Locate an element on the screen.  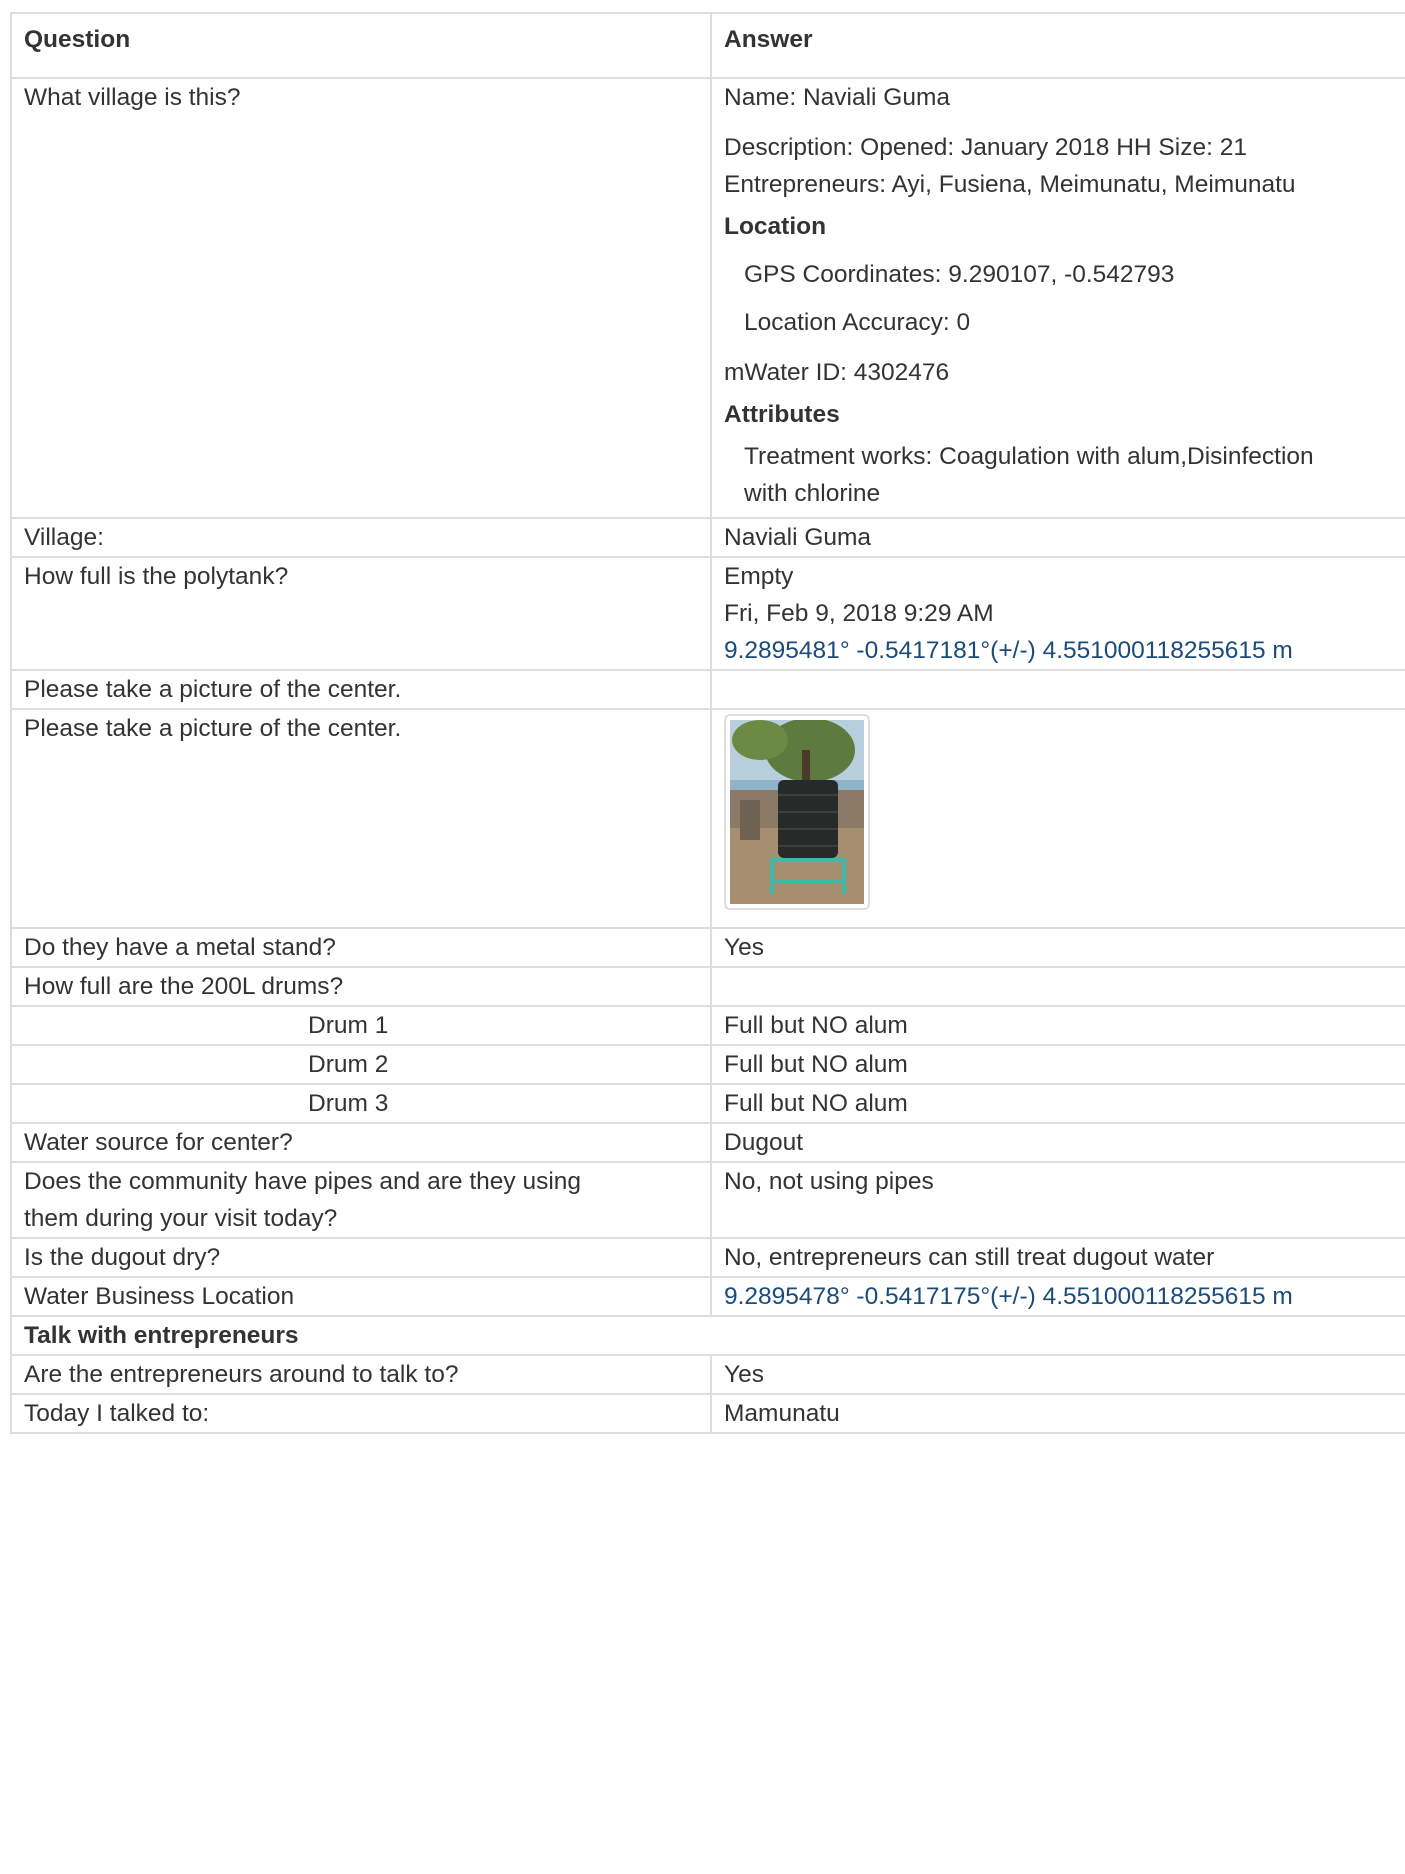
section-header-row: Talk with entrepreneurs is located at coordinates (707, 1335).